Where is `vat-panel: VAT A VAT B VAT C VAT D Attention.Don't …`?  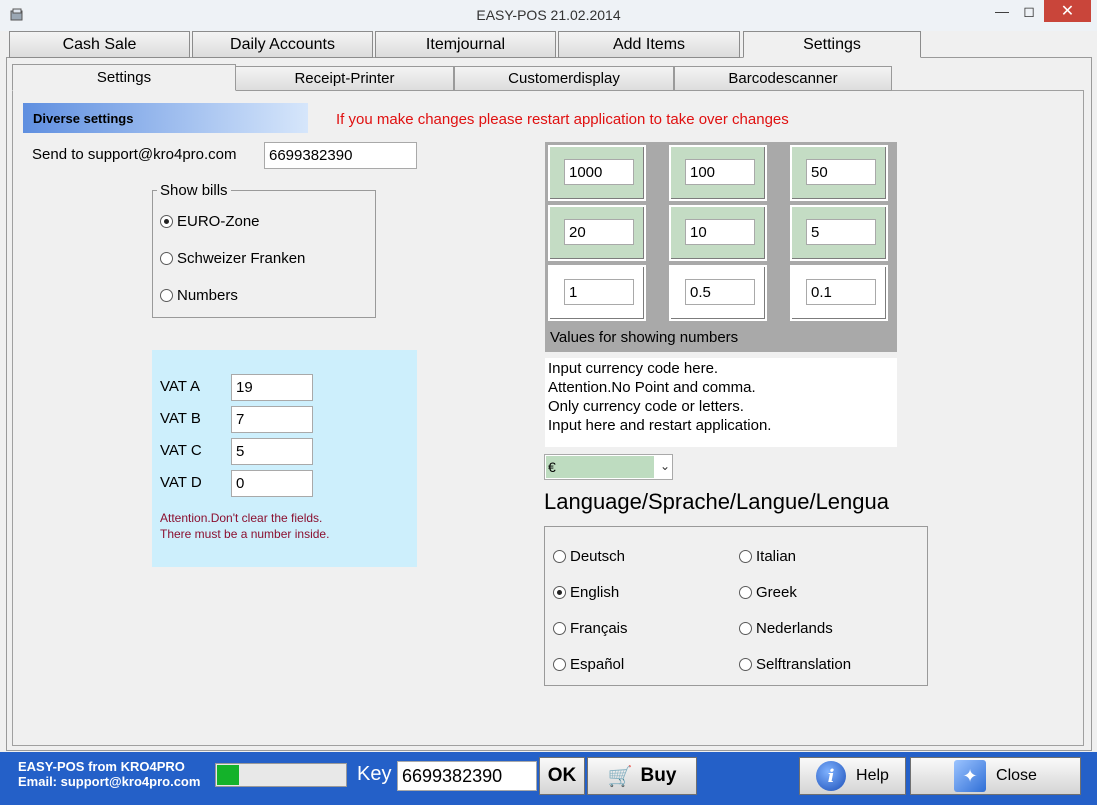 vat-panel: VAT A VAT B VAT C VAT D Attention.Don't … is located at coordinates (284, 458).